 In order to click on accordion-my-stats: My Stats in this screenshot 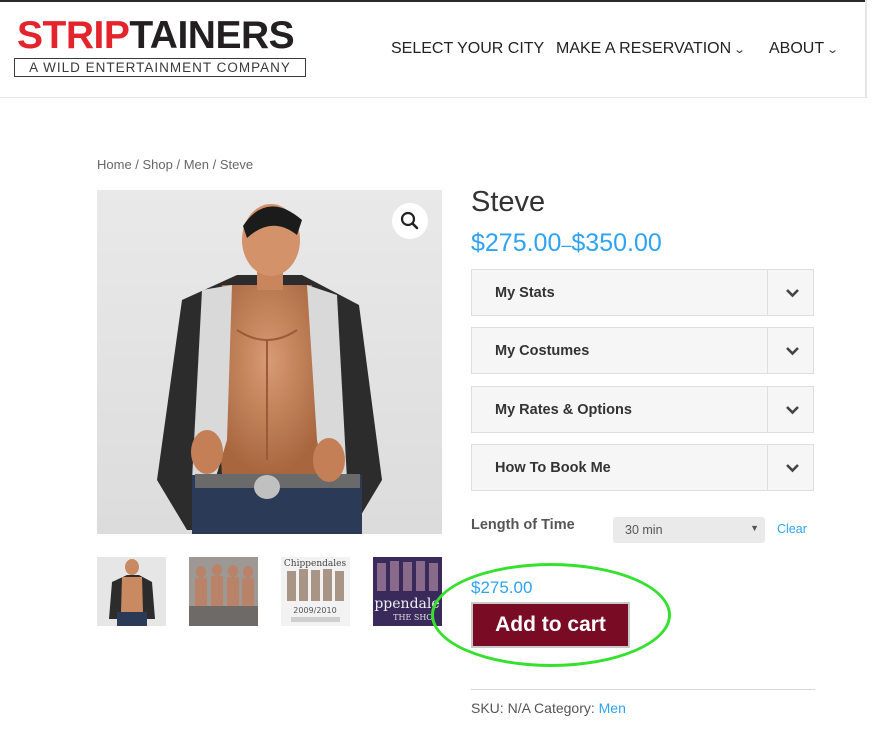, I will do `click(642, 292)`.